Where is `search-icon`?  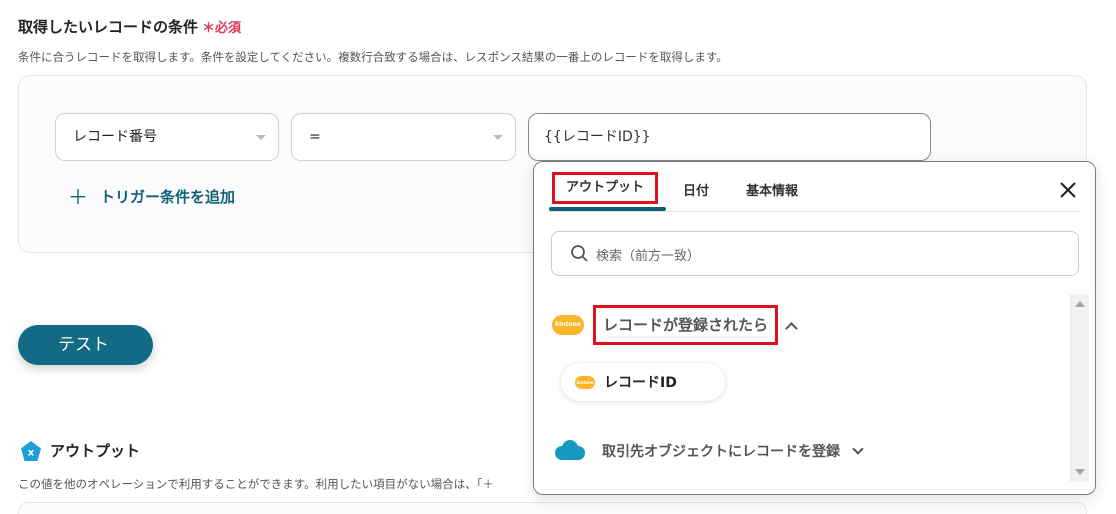 search-icon is located at coordinates (579, 253).